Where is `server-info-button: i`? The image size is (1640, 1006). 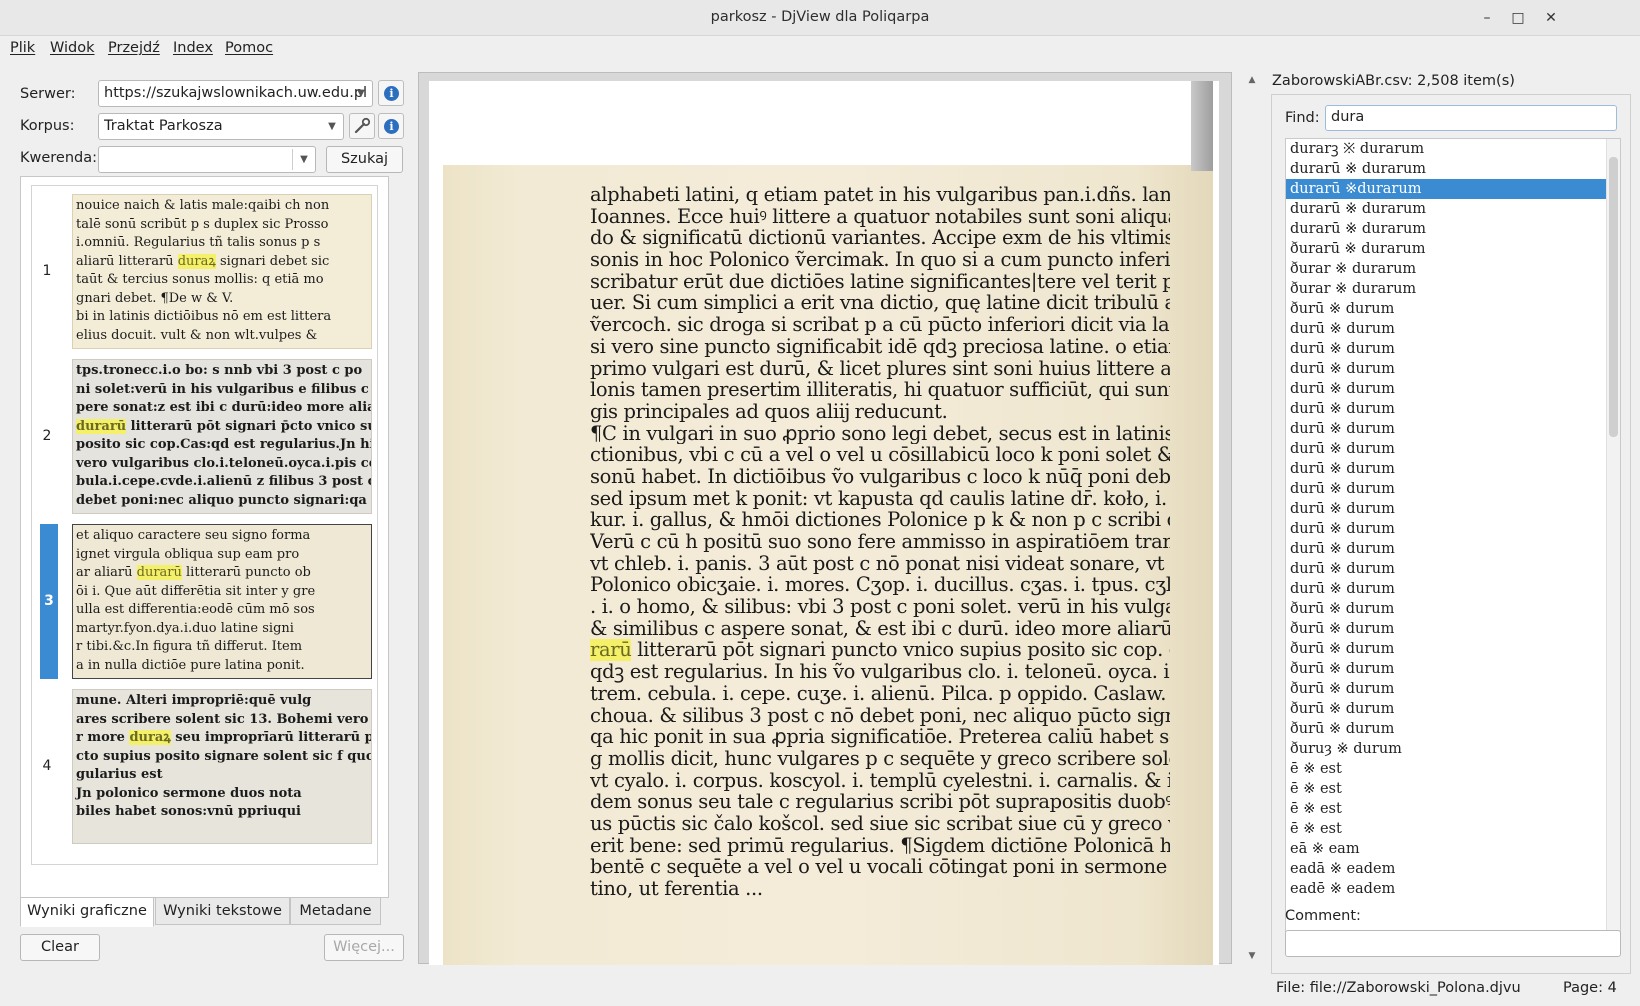 server-info-button: i is located at coordinates (391, 93).